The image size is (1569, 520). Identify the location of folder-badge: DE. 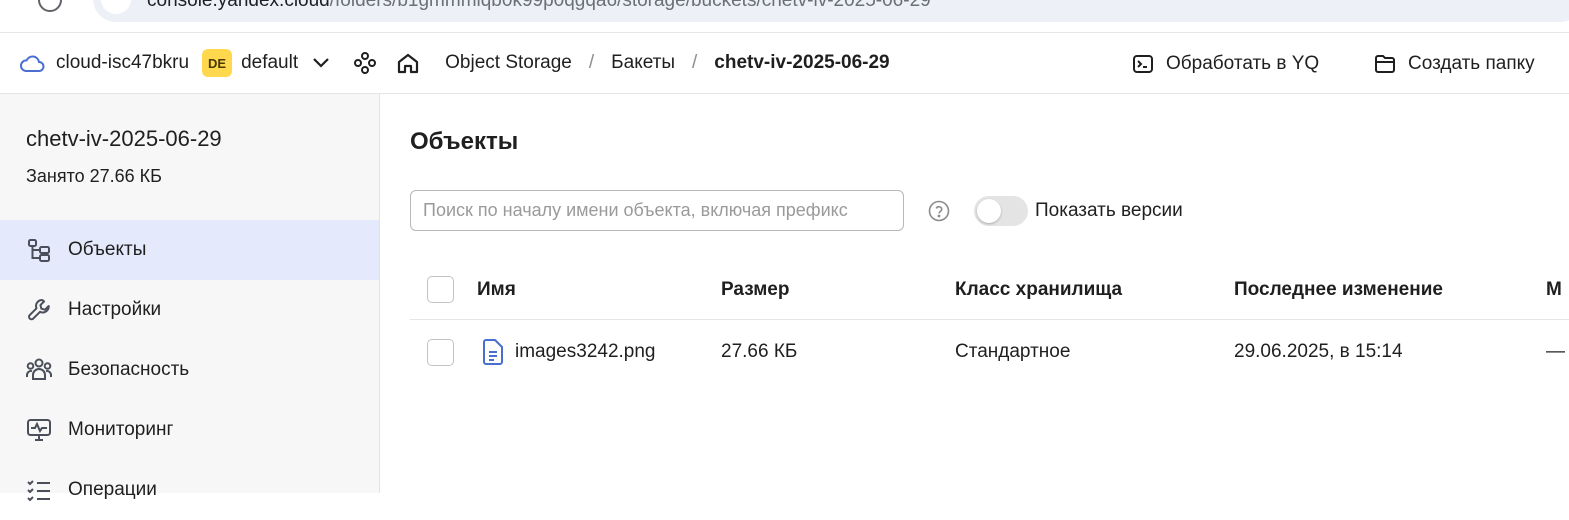
(217, 63).